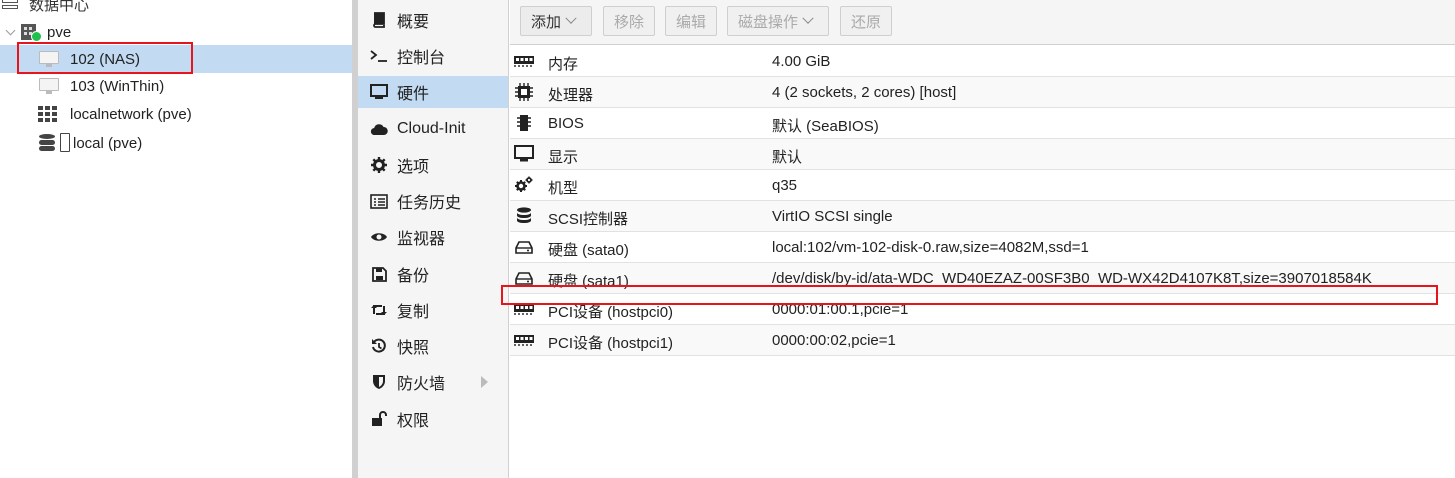 The width and height of the screenshot is (1455, 478). What do you see at coordinates (566, 123) in the screenshot?
I see `hardware-key: BIOS` at bounding box center [566, 123].